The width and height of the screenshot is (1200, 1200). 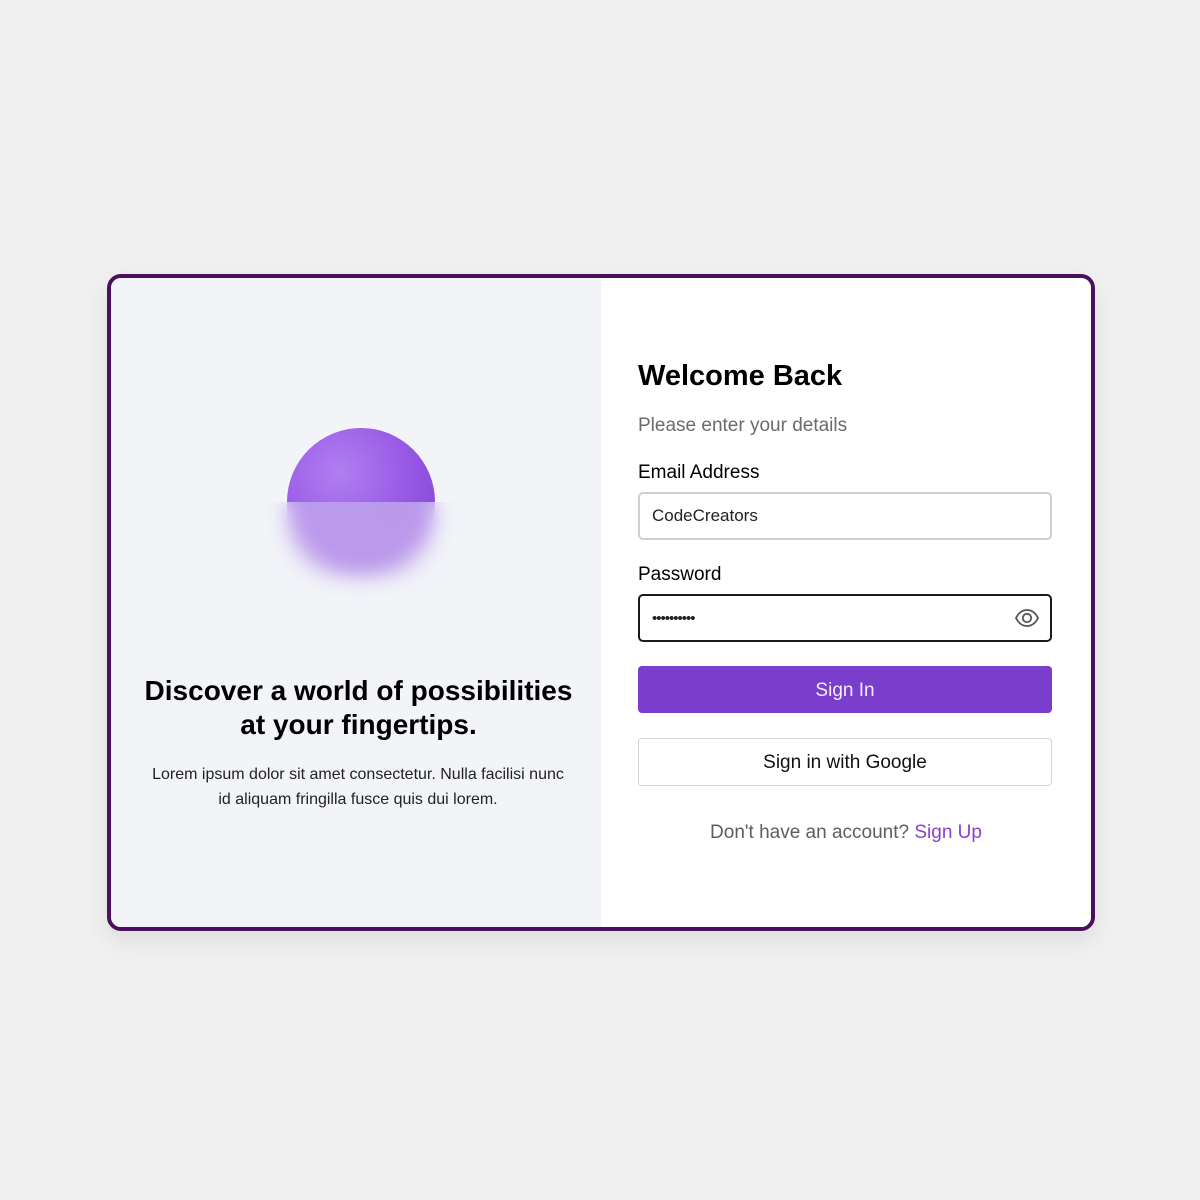 I want to click on orb-illustration, so click(x=359, y=524).